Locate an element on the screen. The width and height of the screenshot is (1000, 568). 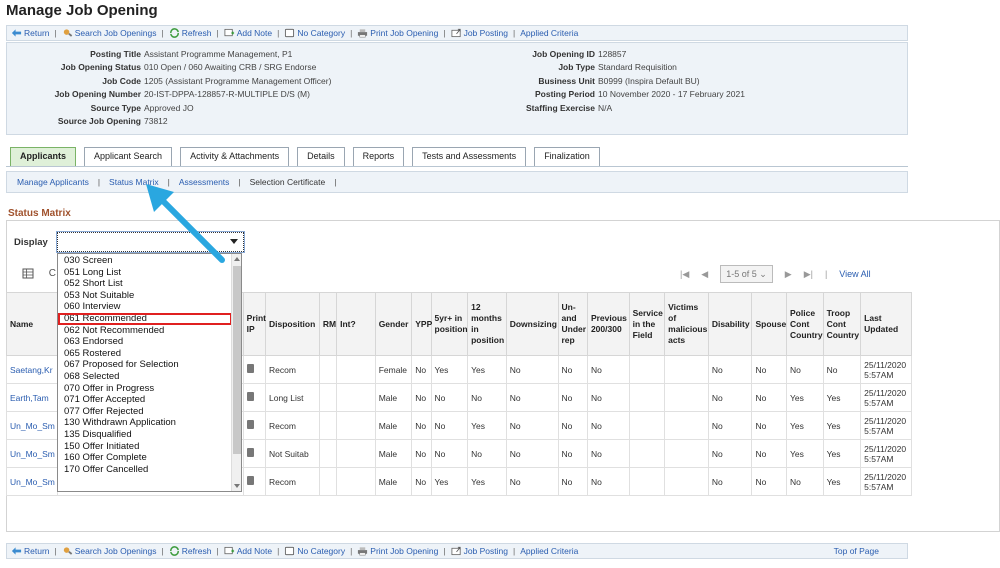
column-header: Name is located at coordinates (32, 324).